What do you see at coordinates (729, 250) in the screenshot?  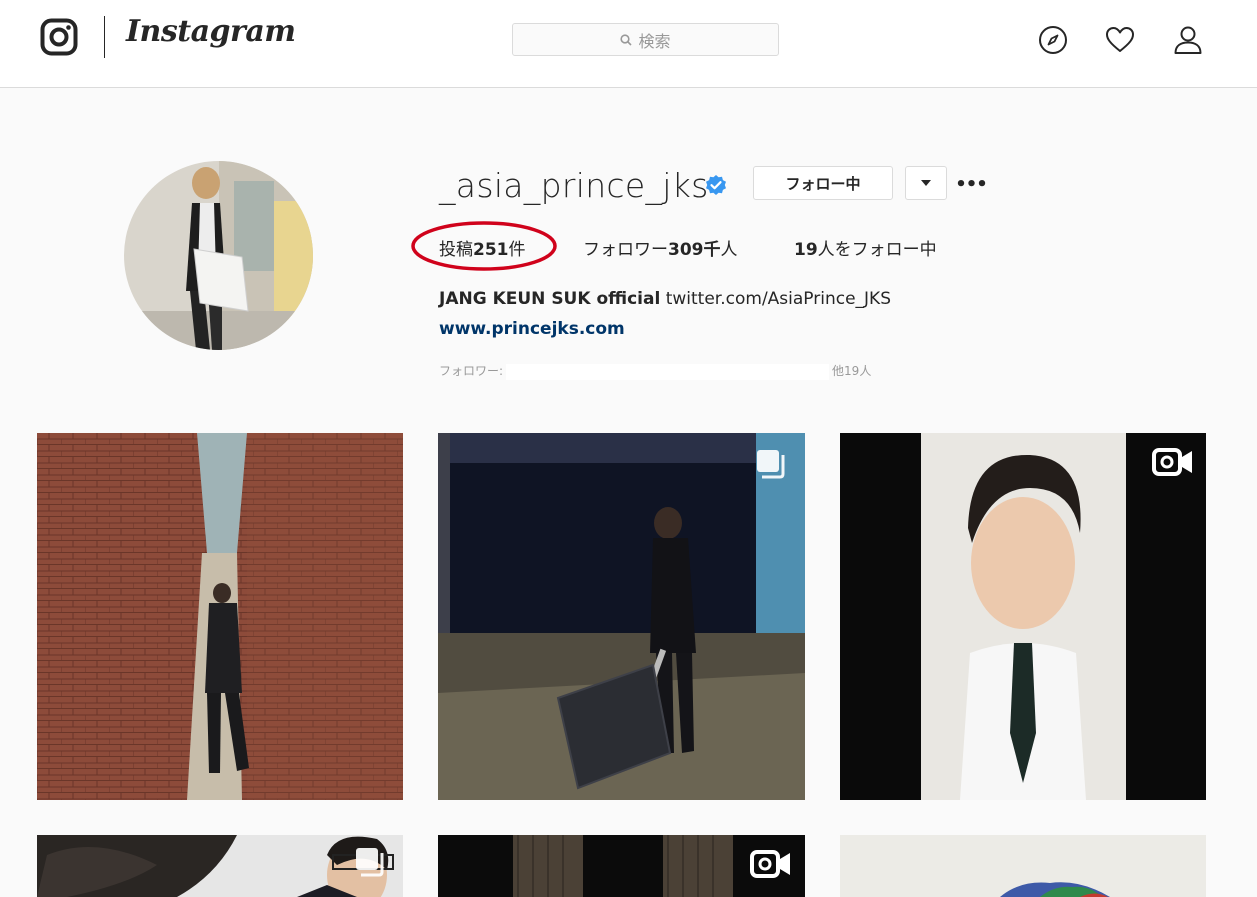 I see `followers-suffix: 人` at bounding box center [729, 250].